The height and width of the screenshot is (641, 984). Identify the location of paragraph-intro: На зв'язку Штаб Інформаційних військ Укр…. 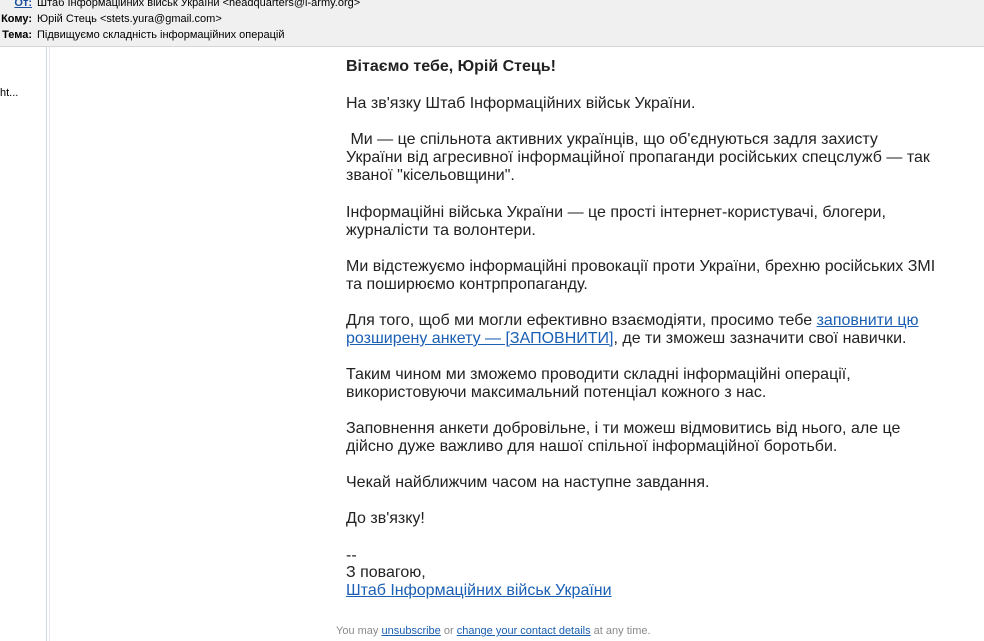
(521, 103).